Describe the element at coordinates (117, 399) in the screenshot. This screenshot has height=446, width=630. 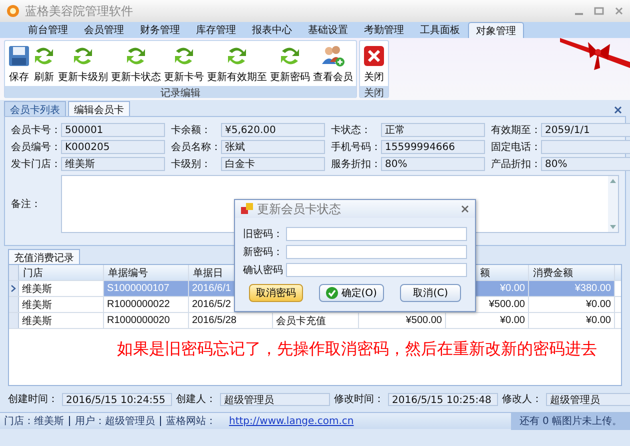
I see `input-field: 2016/5/15 10:24:55` at that location.